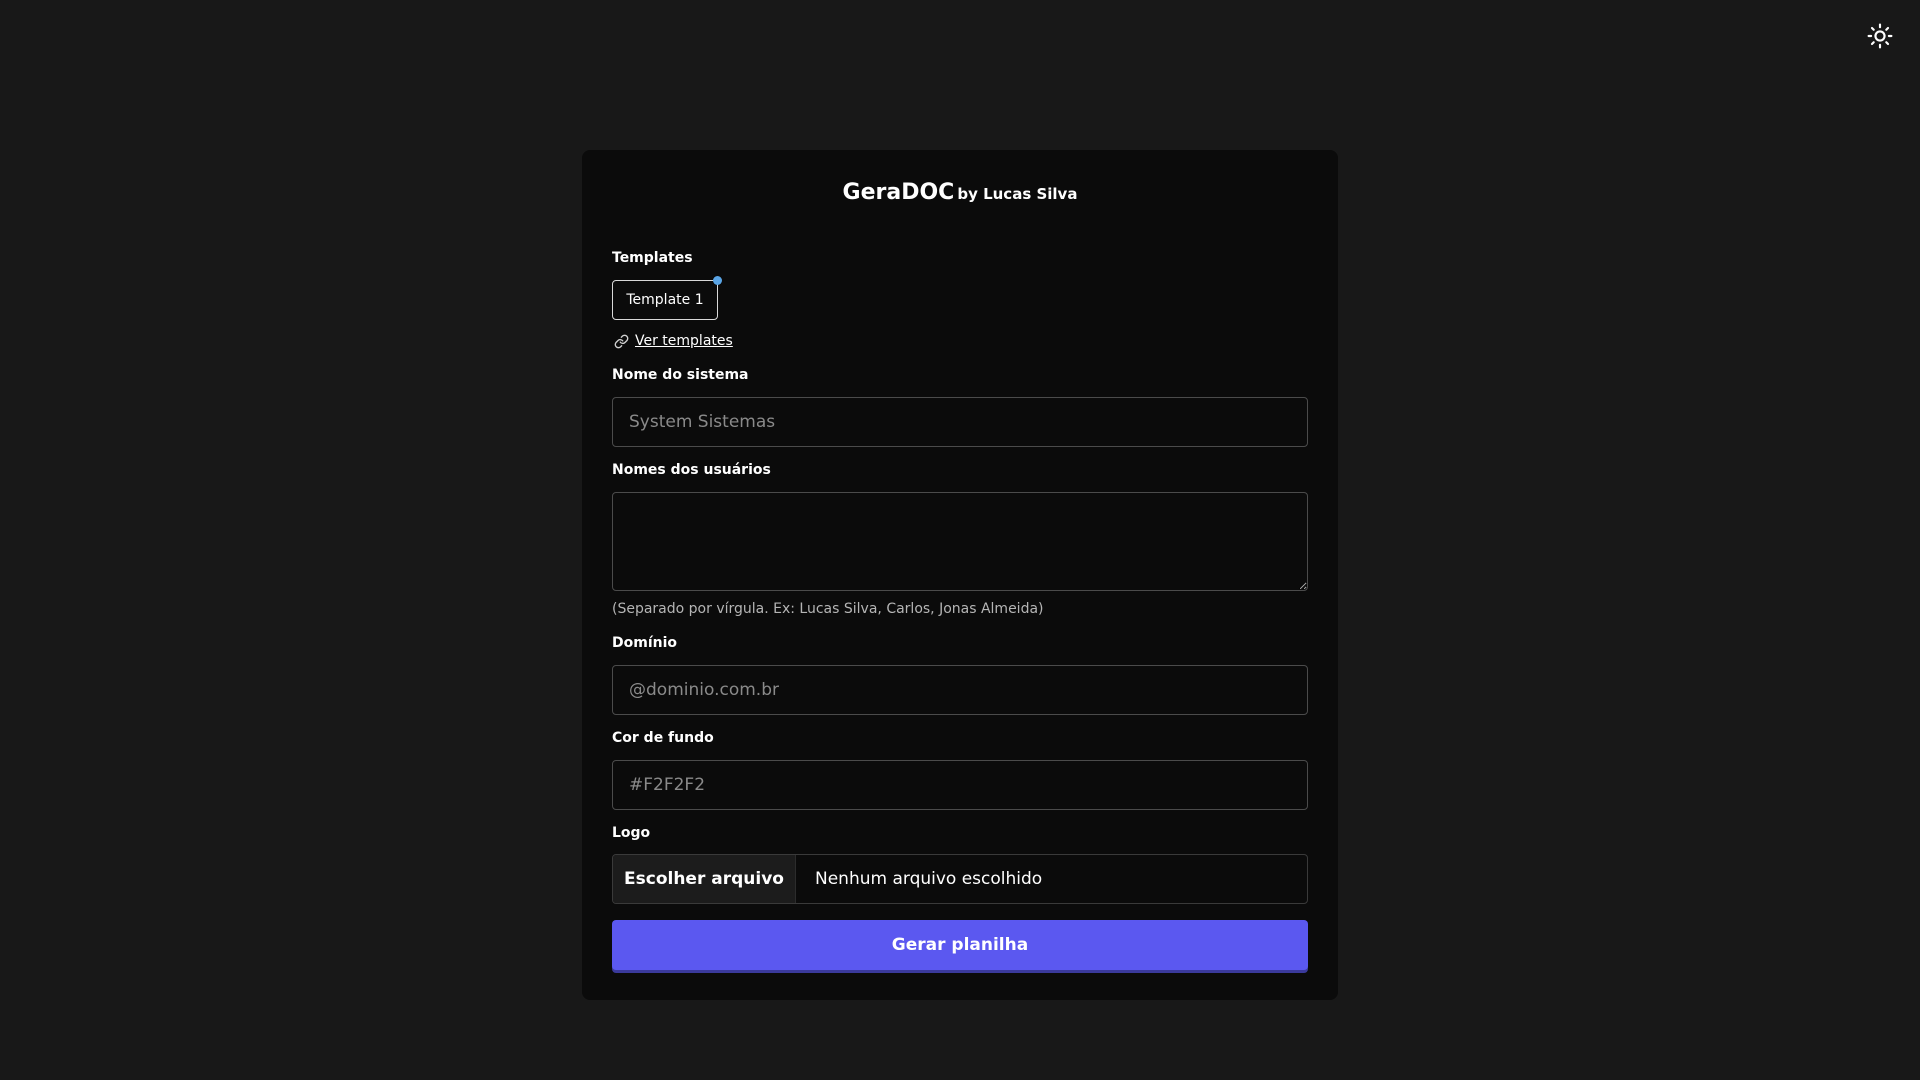  Describe the element at coordinates (684, 341) in the screenshot. I see `view-templates-label: Ver templates` at that location.